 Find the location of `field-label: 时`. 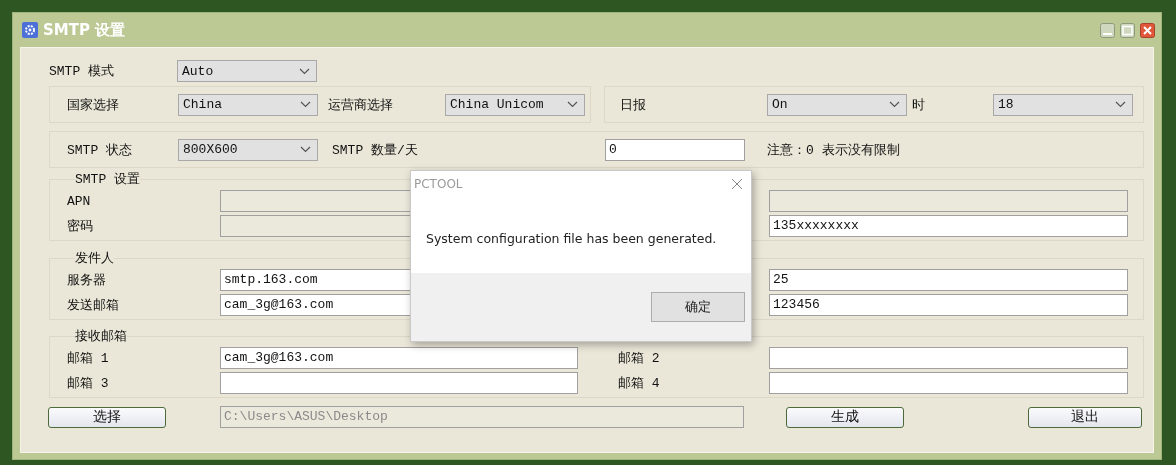

field-label: 时 is located at coordinates (919, 105).